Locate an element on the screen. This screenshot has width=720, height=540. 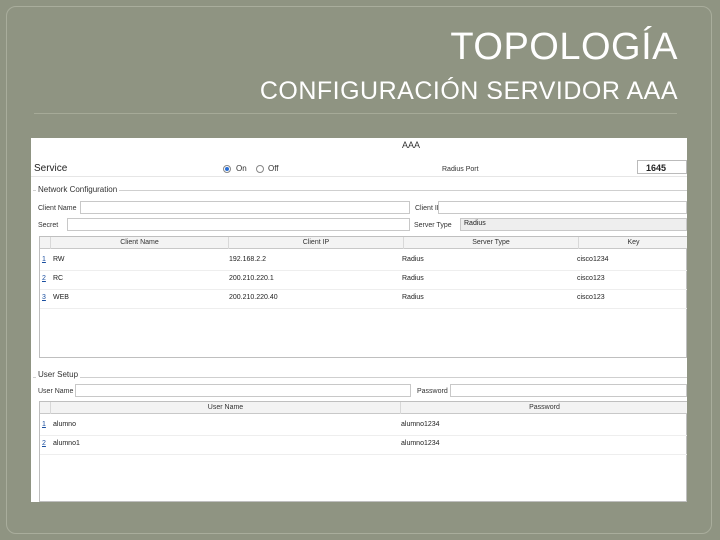
user-setup-group-border is located at coordinates (360, 377).